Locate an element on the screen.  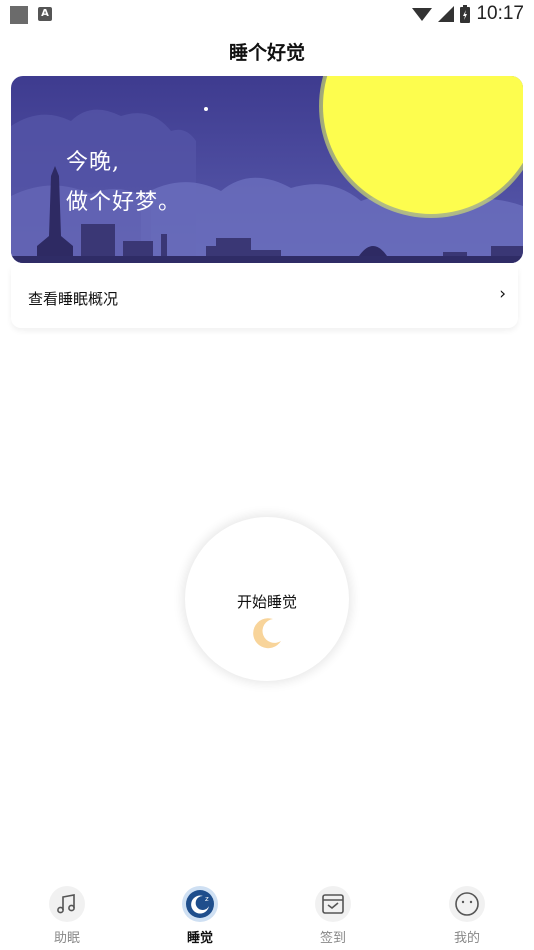
tab-sleep-aid-label: 助眠 is located at coordinates (66, 938).